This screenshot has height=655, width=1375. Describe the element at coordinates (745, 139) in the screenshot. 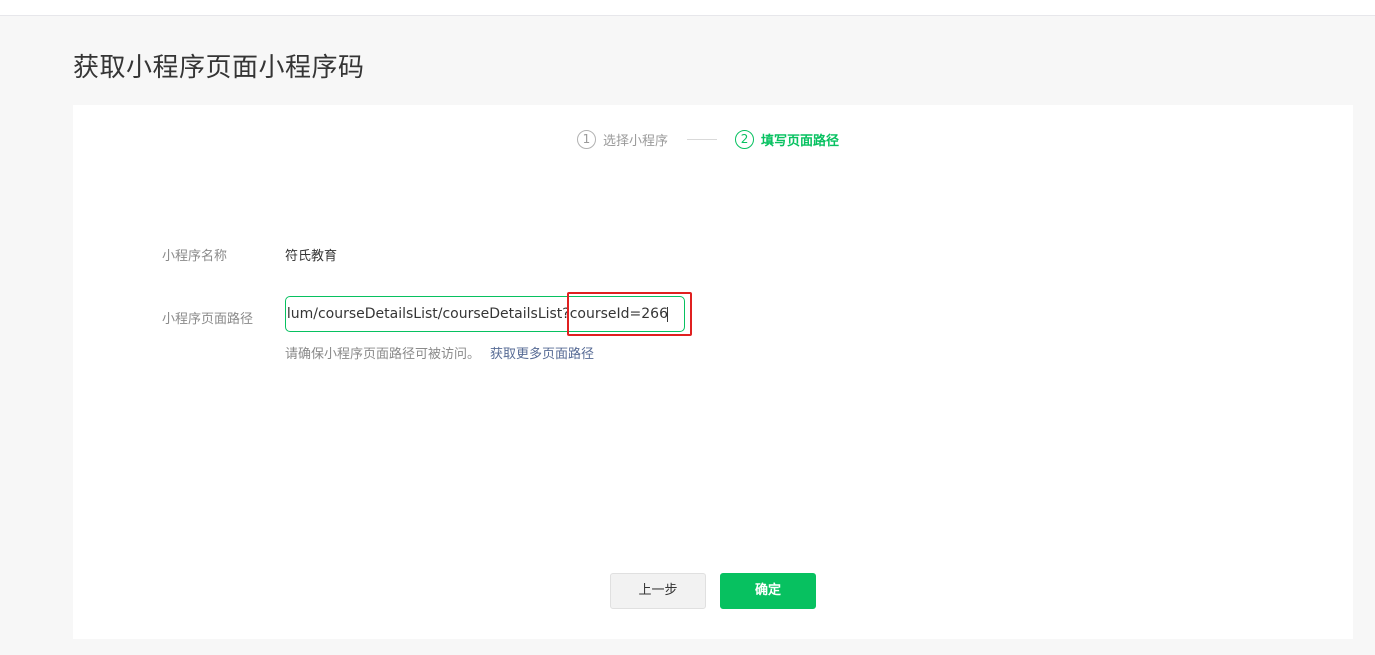

I see `step-number: 2` at that location.